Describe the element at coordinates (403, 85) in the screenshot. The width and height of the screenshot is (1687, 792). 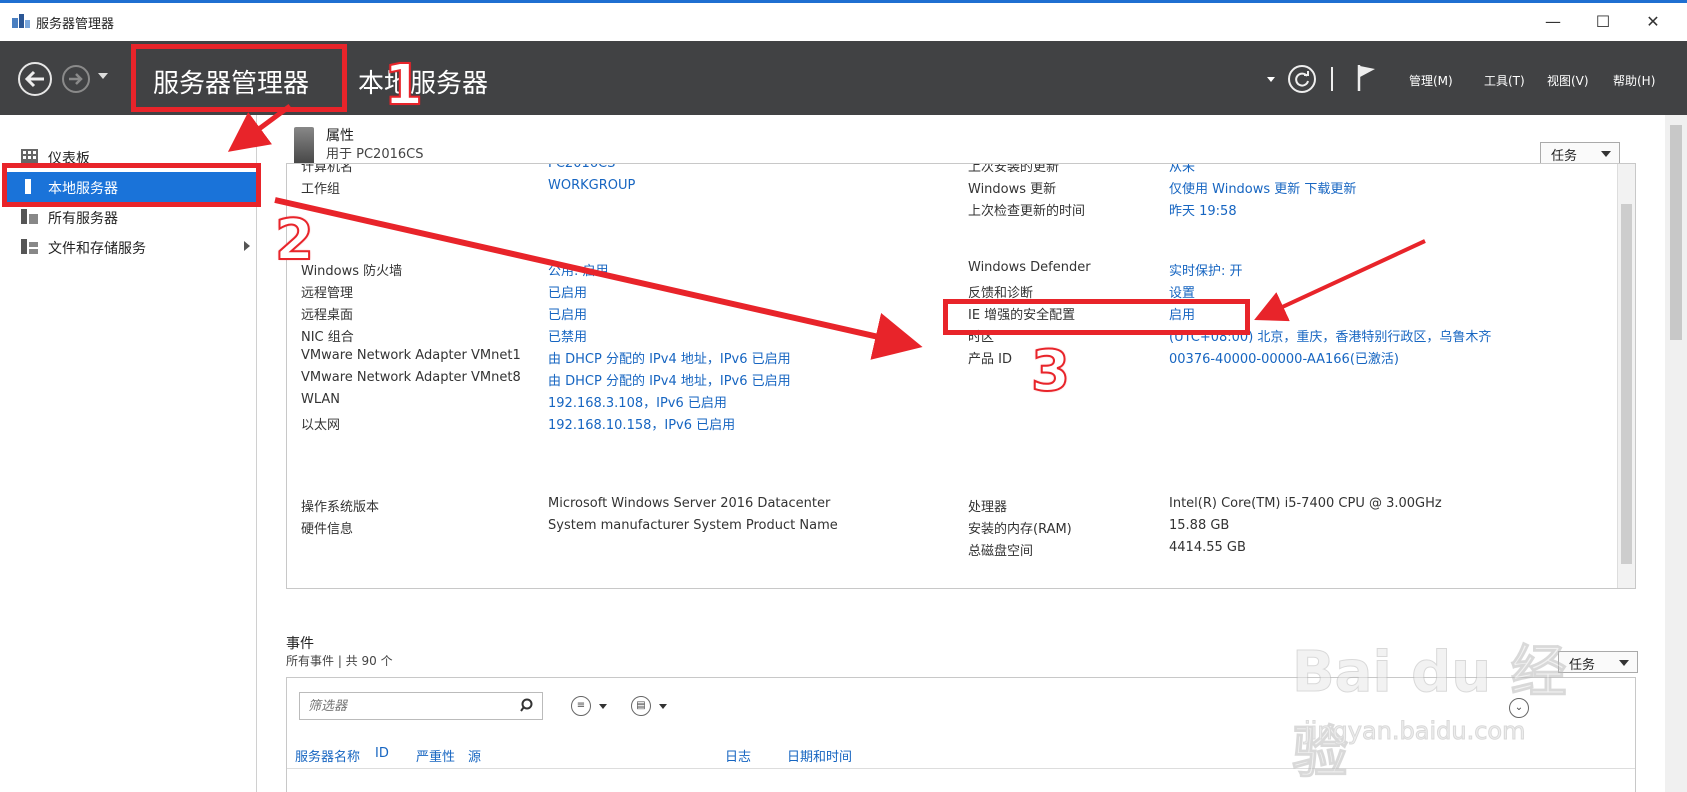
I see `annotation-number-1: 1` at that location.